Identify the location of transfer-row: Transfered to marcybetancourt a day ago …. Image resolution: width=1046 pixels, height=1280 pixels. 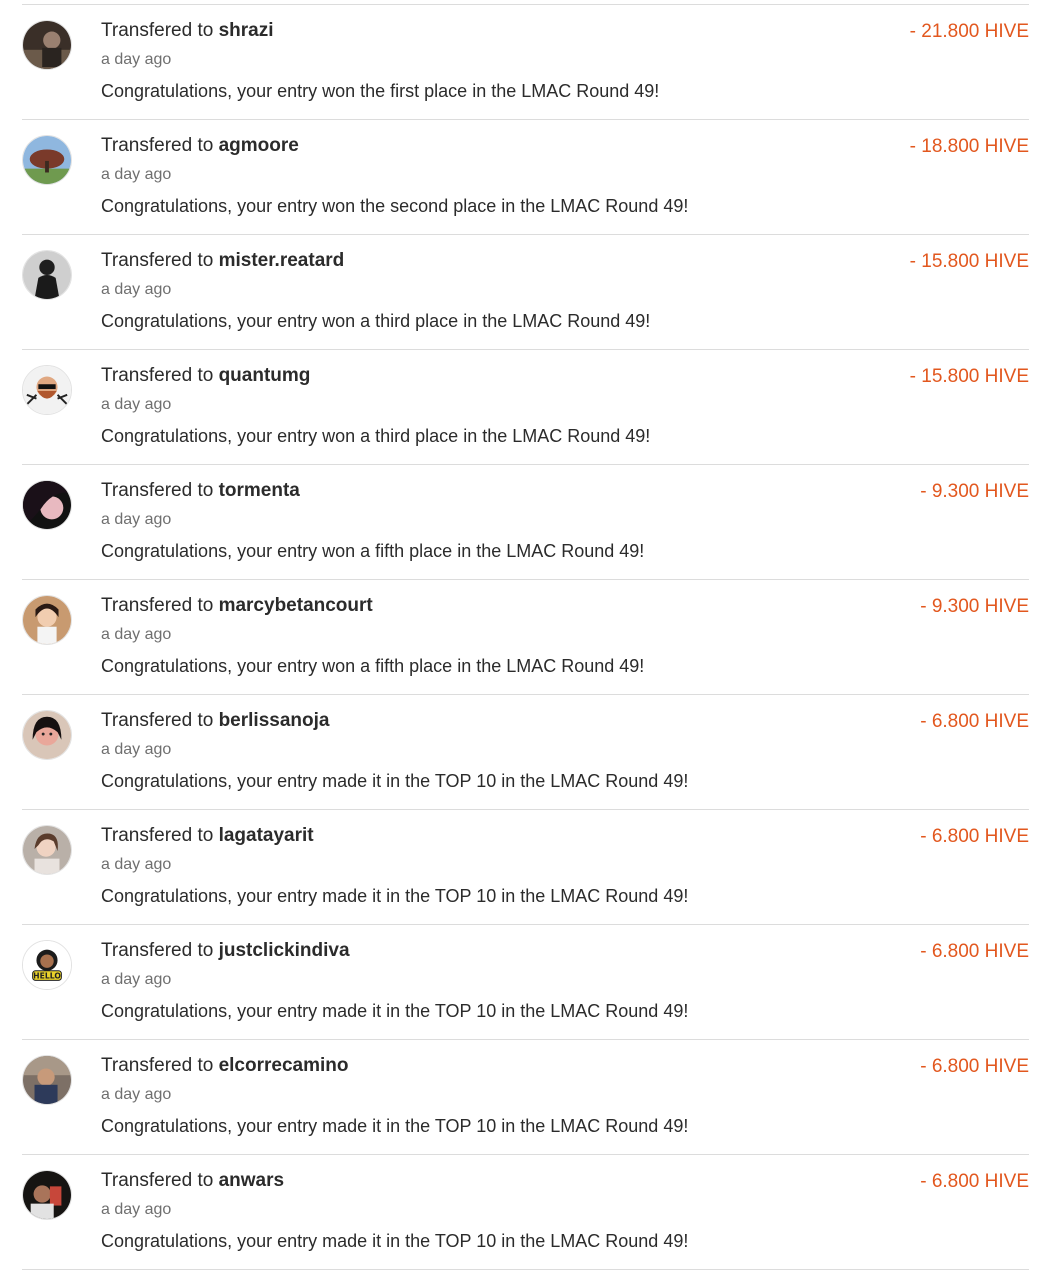
(525, 637).